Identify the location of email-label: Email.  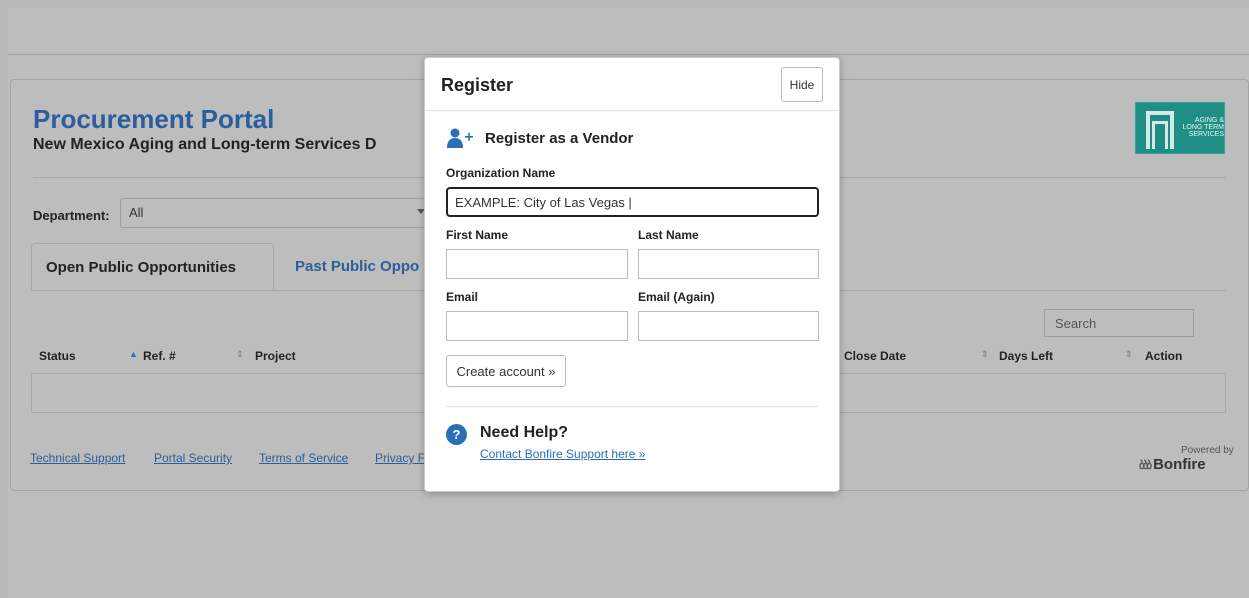
(462, 297).